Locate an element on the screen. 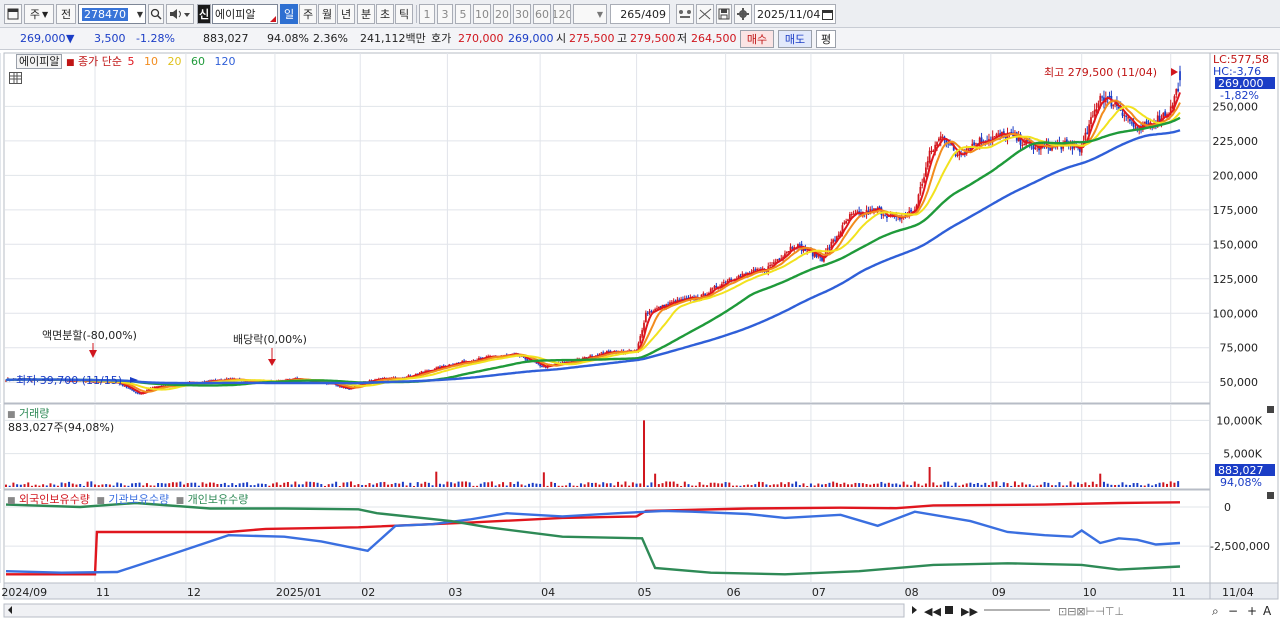 This screenshot has height=621, width=1280. page-count-field: 265/409 is located at coordinates (640, 14).